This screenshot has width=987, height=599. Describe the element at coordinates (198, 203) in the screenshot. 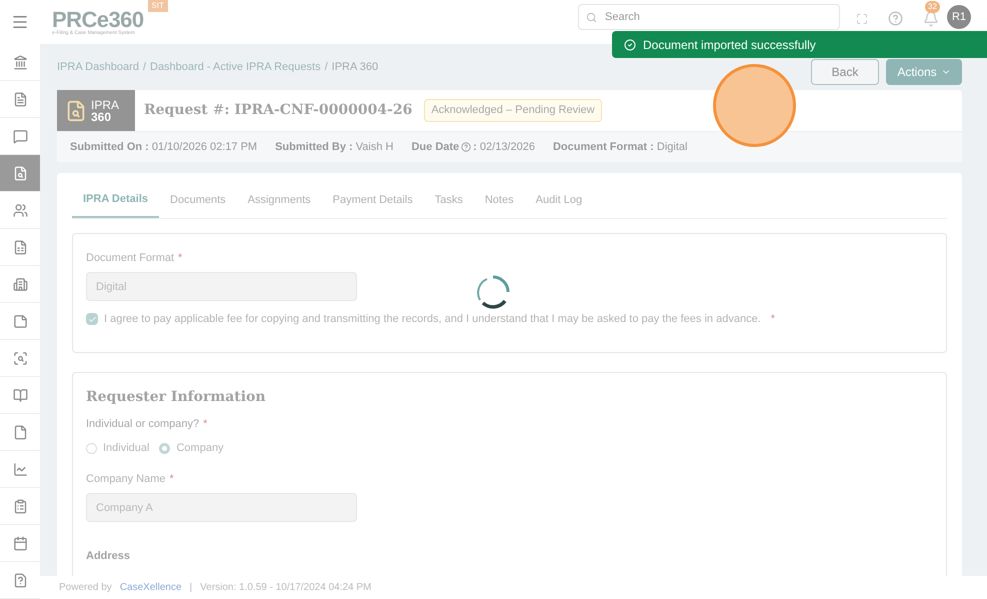

I see `tab: Documents` at that location.